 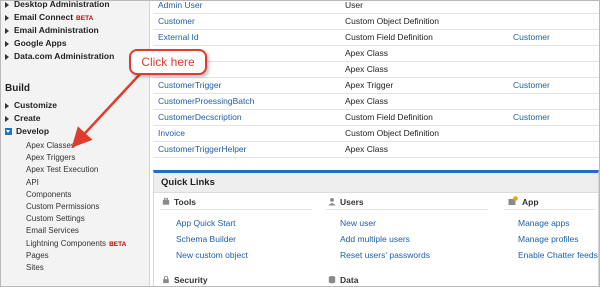 What do you see at coordinates (168, 62) in the screenshot?
I see `click-here-callout: Click here` at bounding box center [168, 62].